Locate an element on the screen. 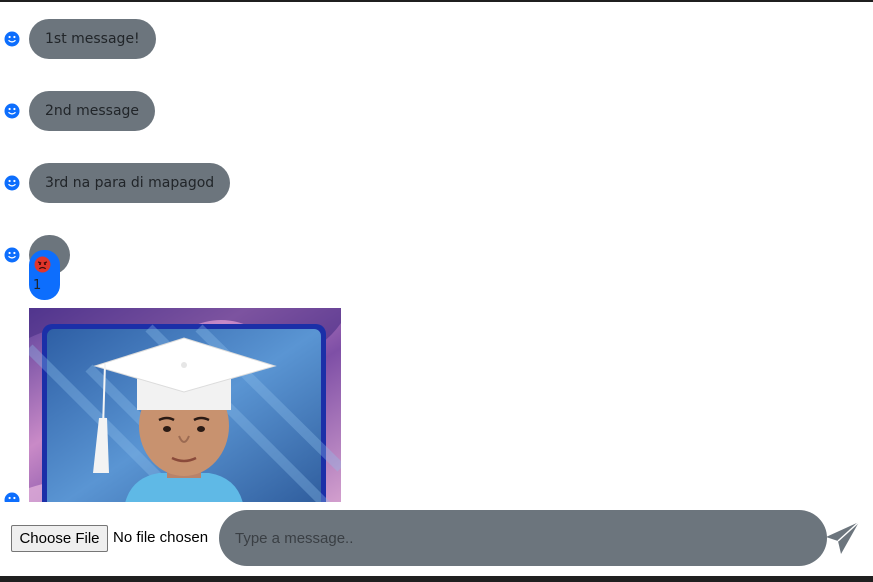 This screenshot has height=582, width=873. file-status-text: No file chosen is located at coordinates (161, 537).